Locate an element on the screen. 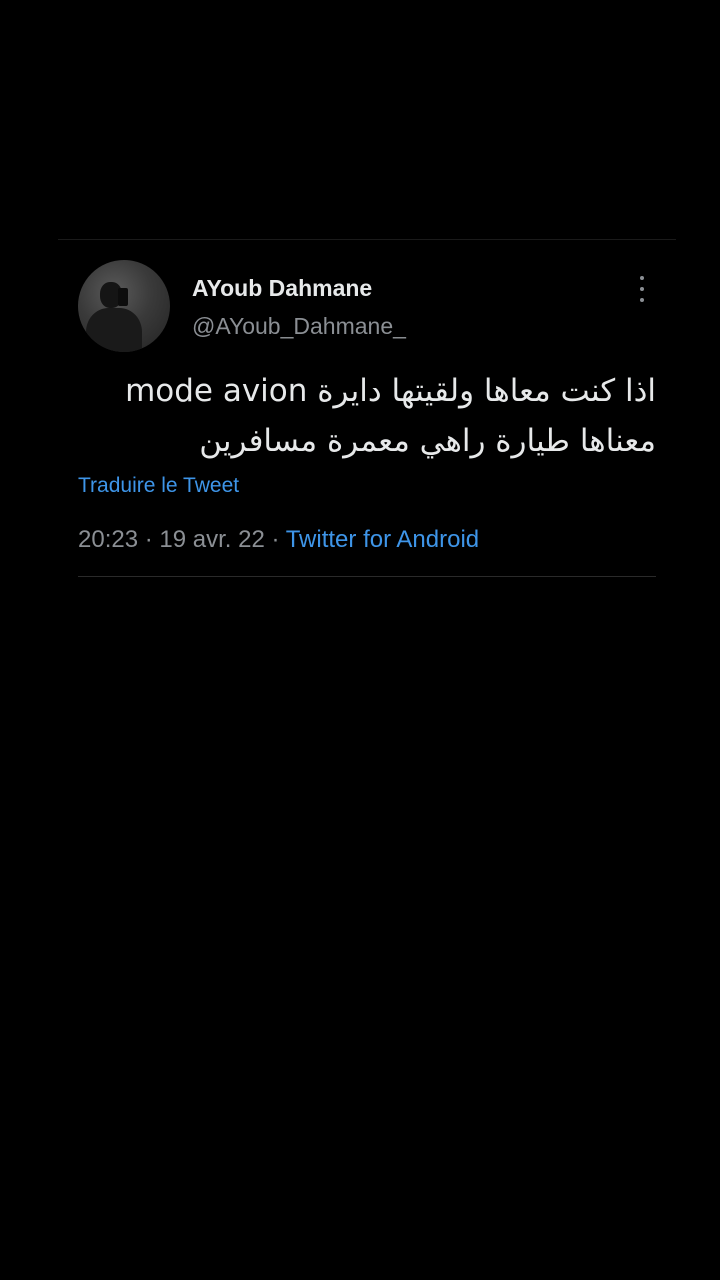  tweet-source-link: Twitter for Android is located at coordinates (382, 539).